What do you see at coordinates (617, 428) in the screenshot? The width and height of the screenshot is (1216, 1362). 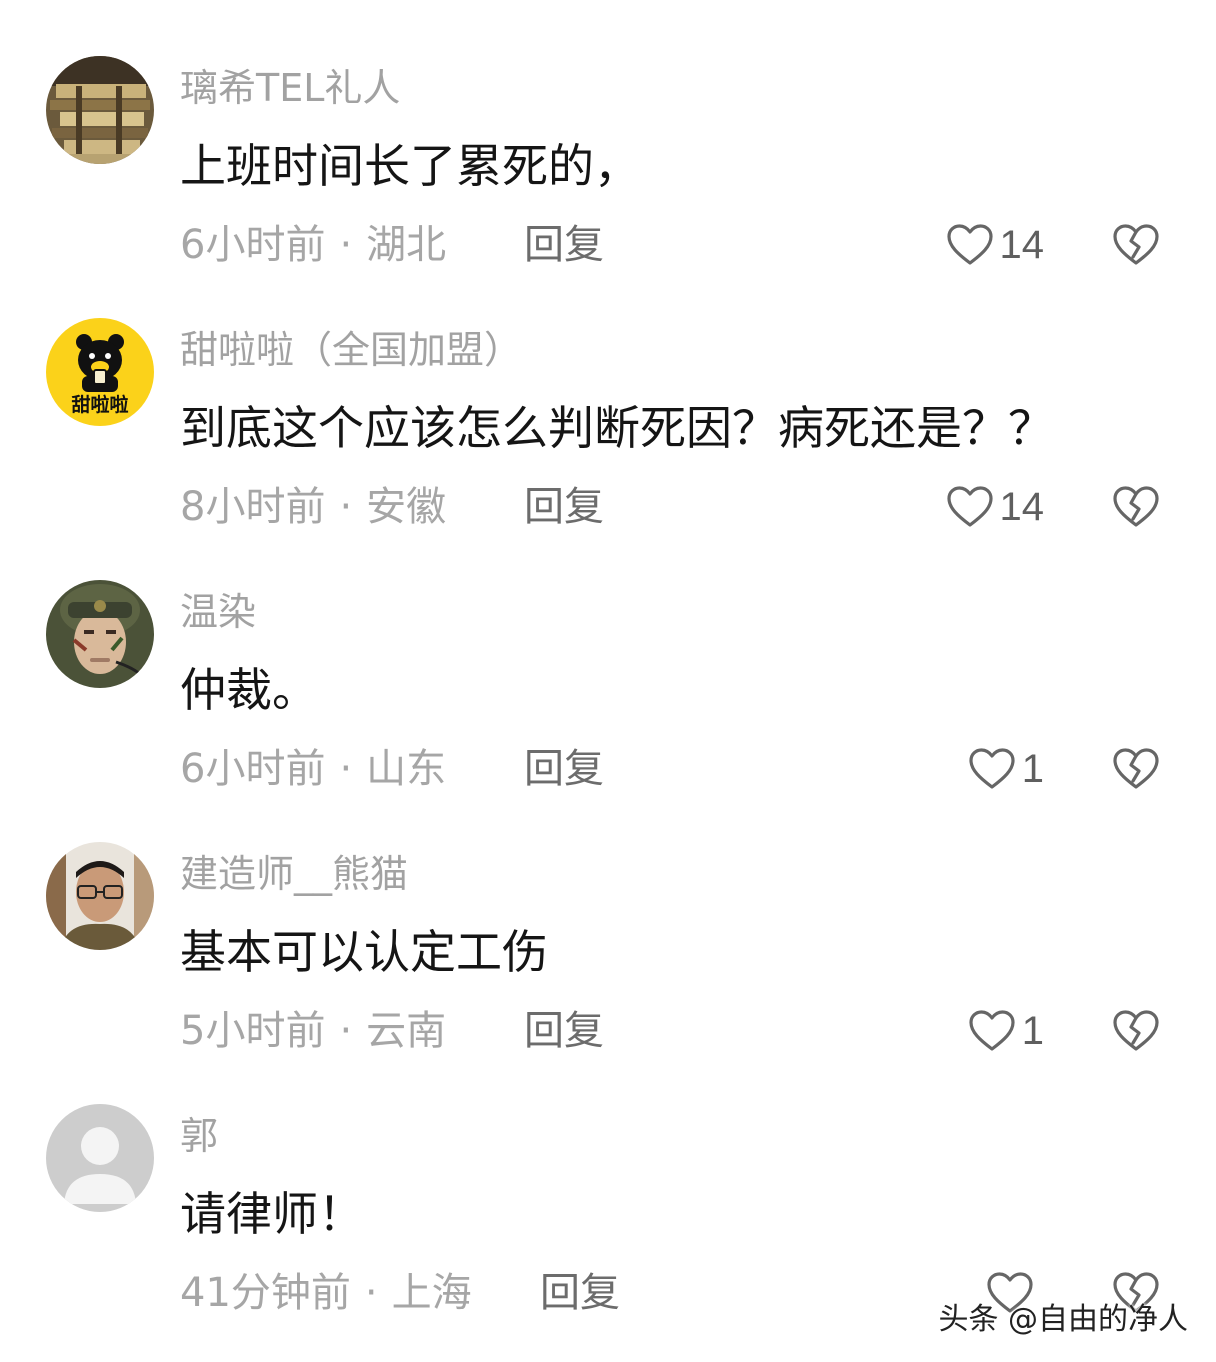 I see `comment-text: 到底这个应该怎么判断死因？病死还是？？` at bounding box center [617, 428].